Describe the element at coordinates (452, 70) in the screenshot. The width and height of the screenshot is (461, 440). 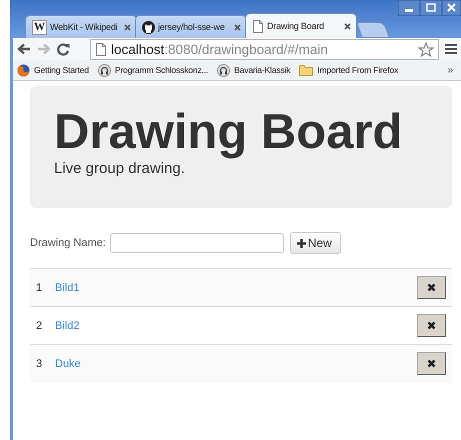
I see `more-bookmarks-button: »` at that location.